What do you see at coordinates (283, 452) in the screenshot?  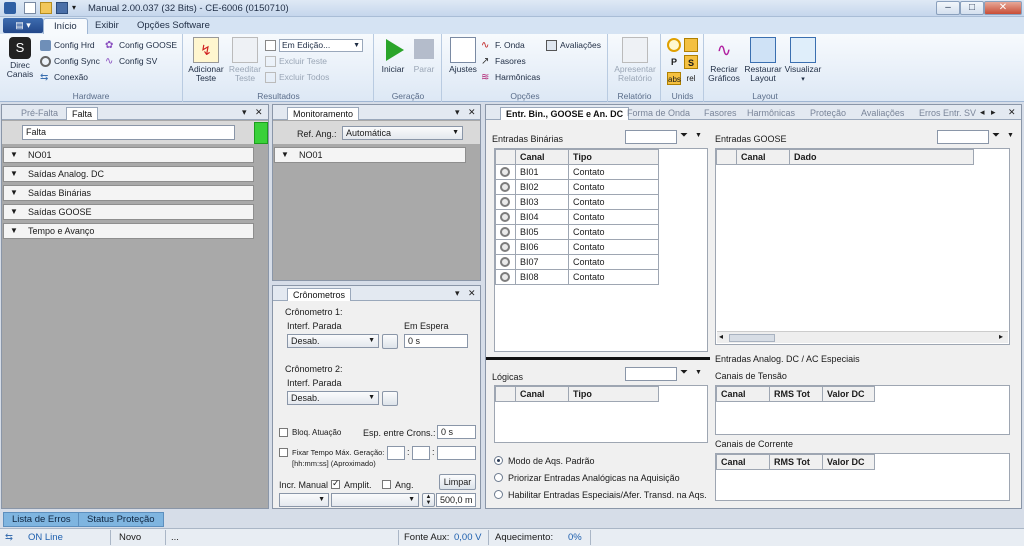 I see `fixar-tempo-checkbox` at bounding box center [283, 452].